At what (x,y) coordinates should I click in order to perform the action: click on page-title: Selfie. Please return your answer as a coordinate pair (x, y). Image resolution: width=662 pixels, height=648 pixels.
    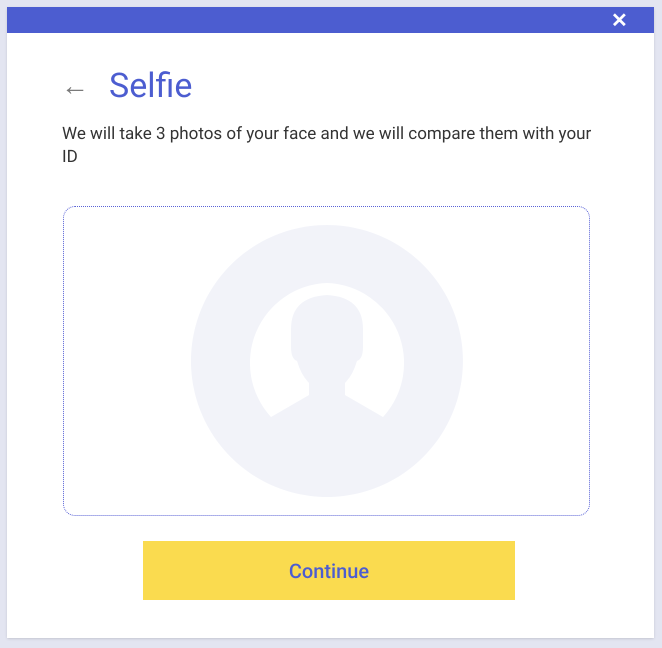
    Looking at the image, I should click on (150, 86).